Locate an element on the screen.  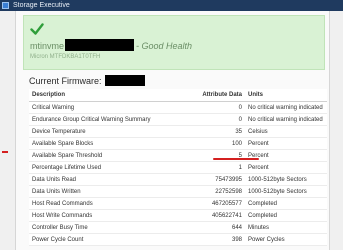
table-row: Power Cycle Count 398 Power Cycles is located at coordinates (178, 239).